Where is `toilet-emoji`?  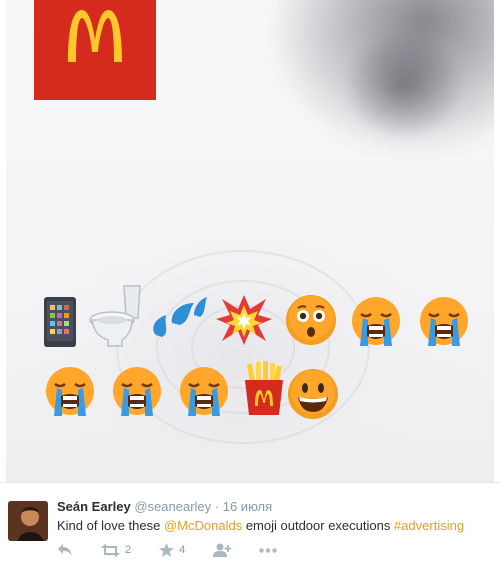
toilet-emoji is located at coordinates (116, 319).